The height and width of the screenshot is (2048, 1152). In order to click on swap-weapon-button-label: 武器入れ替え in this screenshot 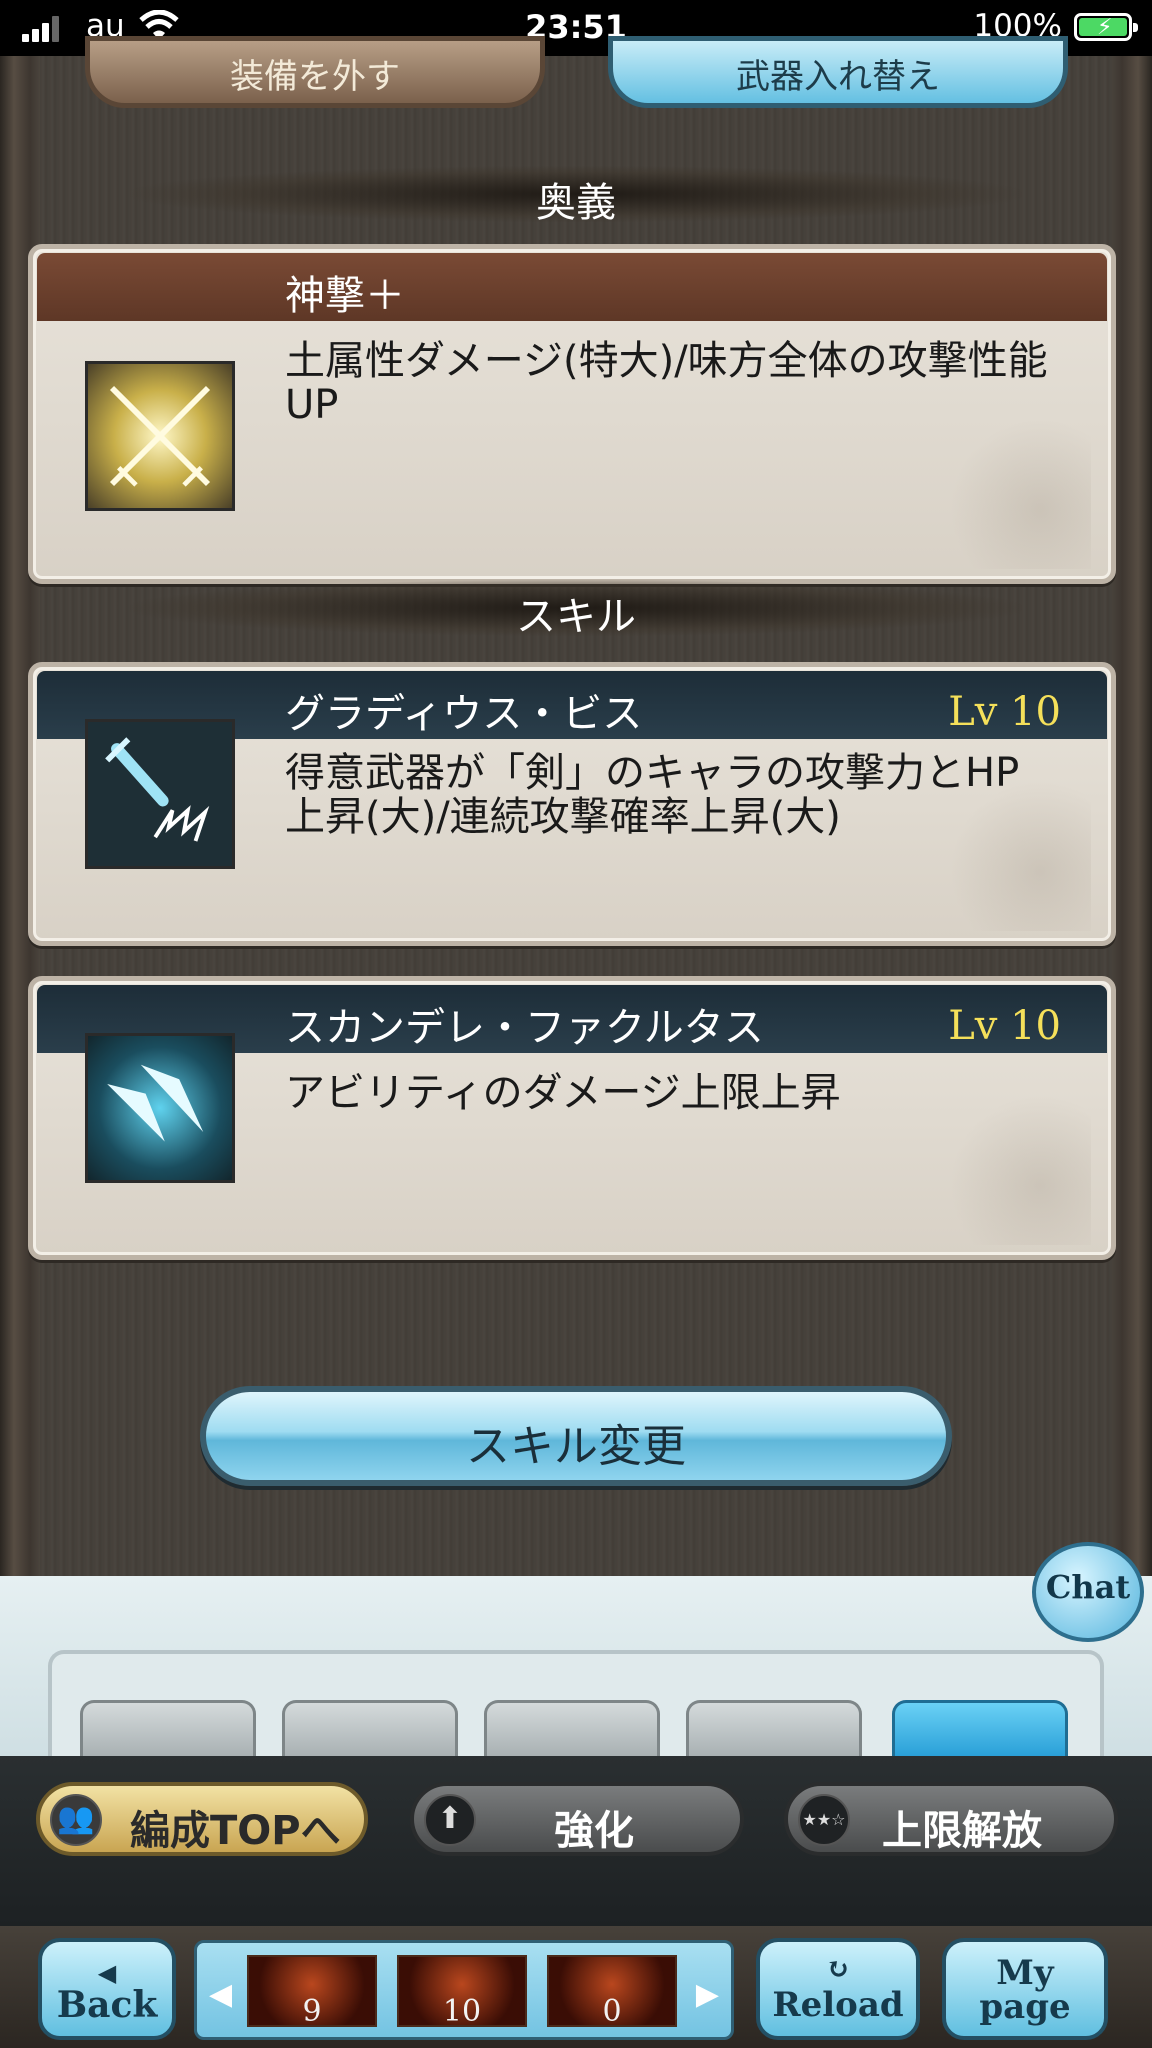, I will do `click(838, 77)`.